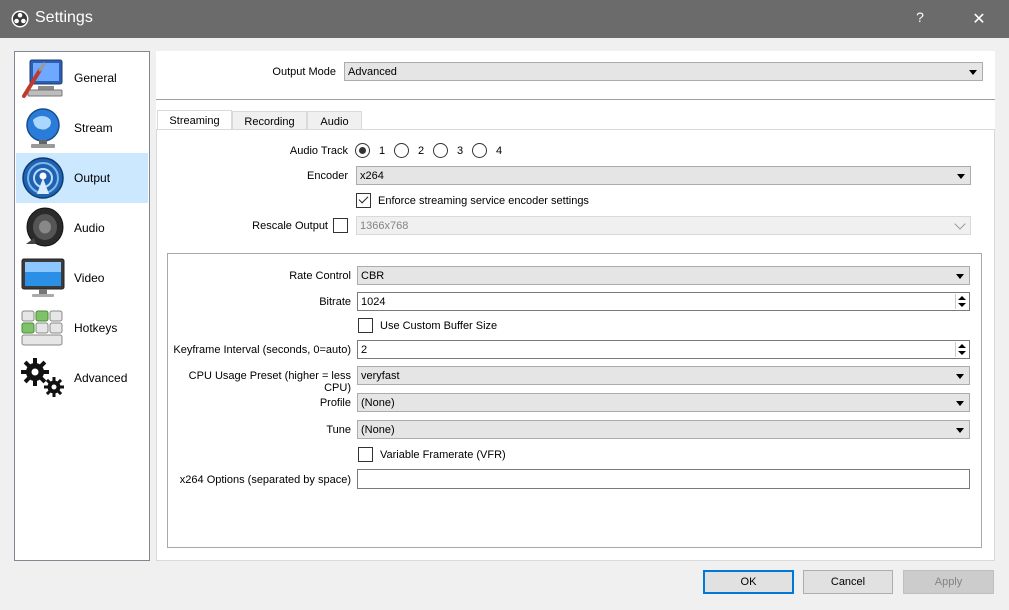 The height and width of the screenshot is (610, 1009). Describe the element at coordinates (43, 128) in the screenshot. I see `stream-icon` at that location.